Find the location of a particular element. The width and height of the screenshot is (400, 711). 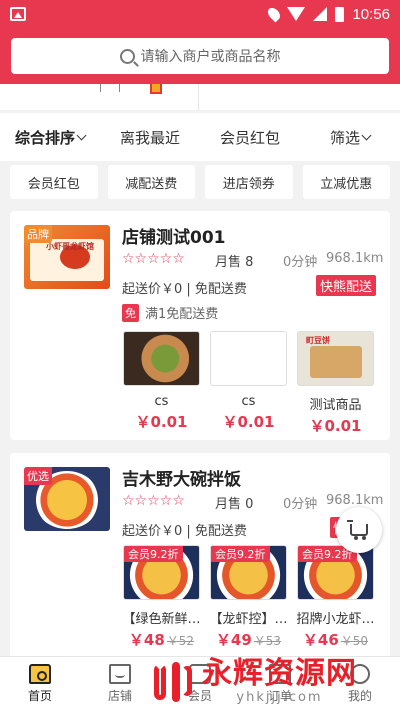

filter-chips: 会员红包 减配送费 进店领券 立减优惠 is located at coordinates (200, 182).